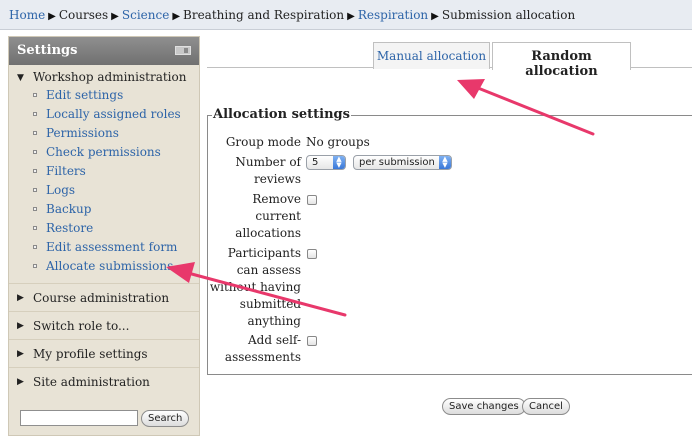 The width and height of the screenshot is (692, 439). Describe the element at coordinates (276, 199) in the screenshot. I see `remove-current-label: Remove` at that location.